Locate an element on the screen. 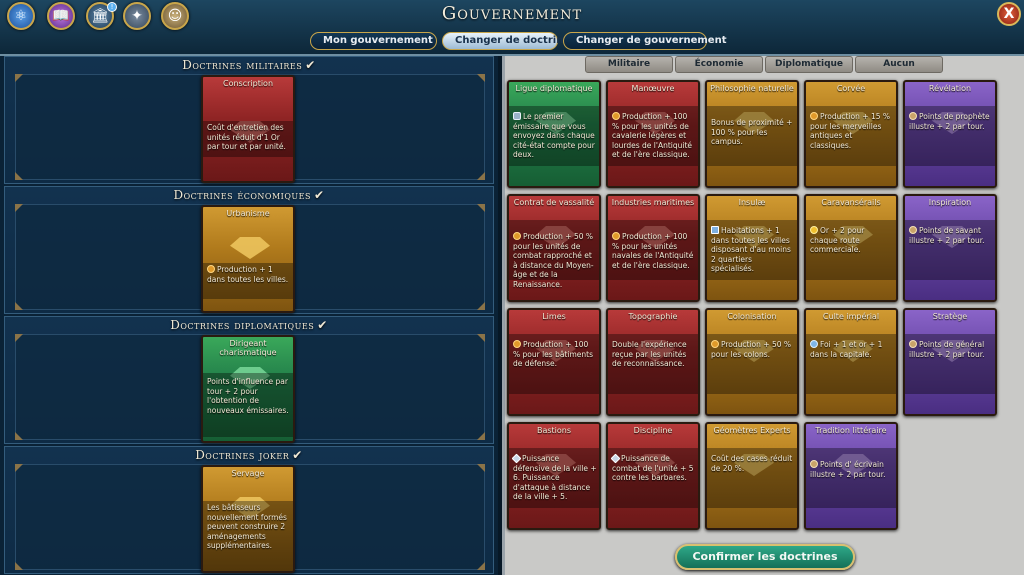 Image resolution: width=1024 pixels, height=575 pixels. card-name: Limes is located at coordinates (554, 316).